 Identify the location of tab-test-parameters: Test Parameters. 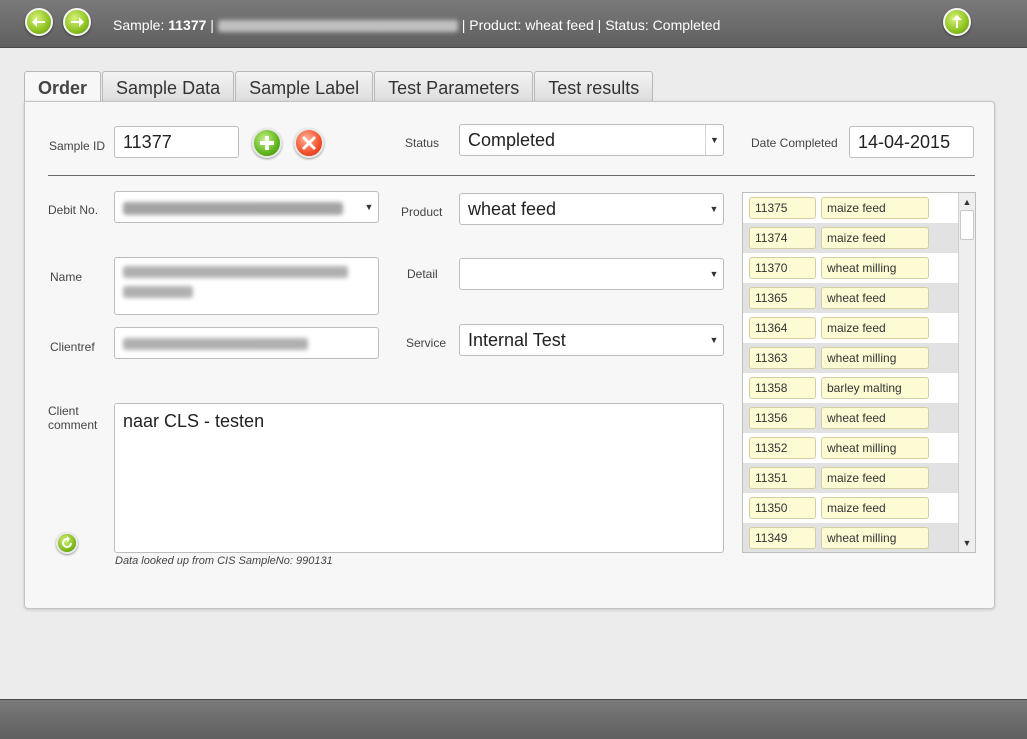
(454, 86).